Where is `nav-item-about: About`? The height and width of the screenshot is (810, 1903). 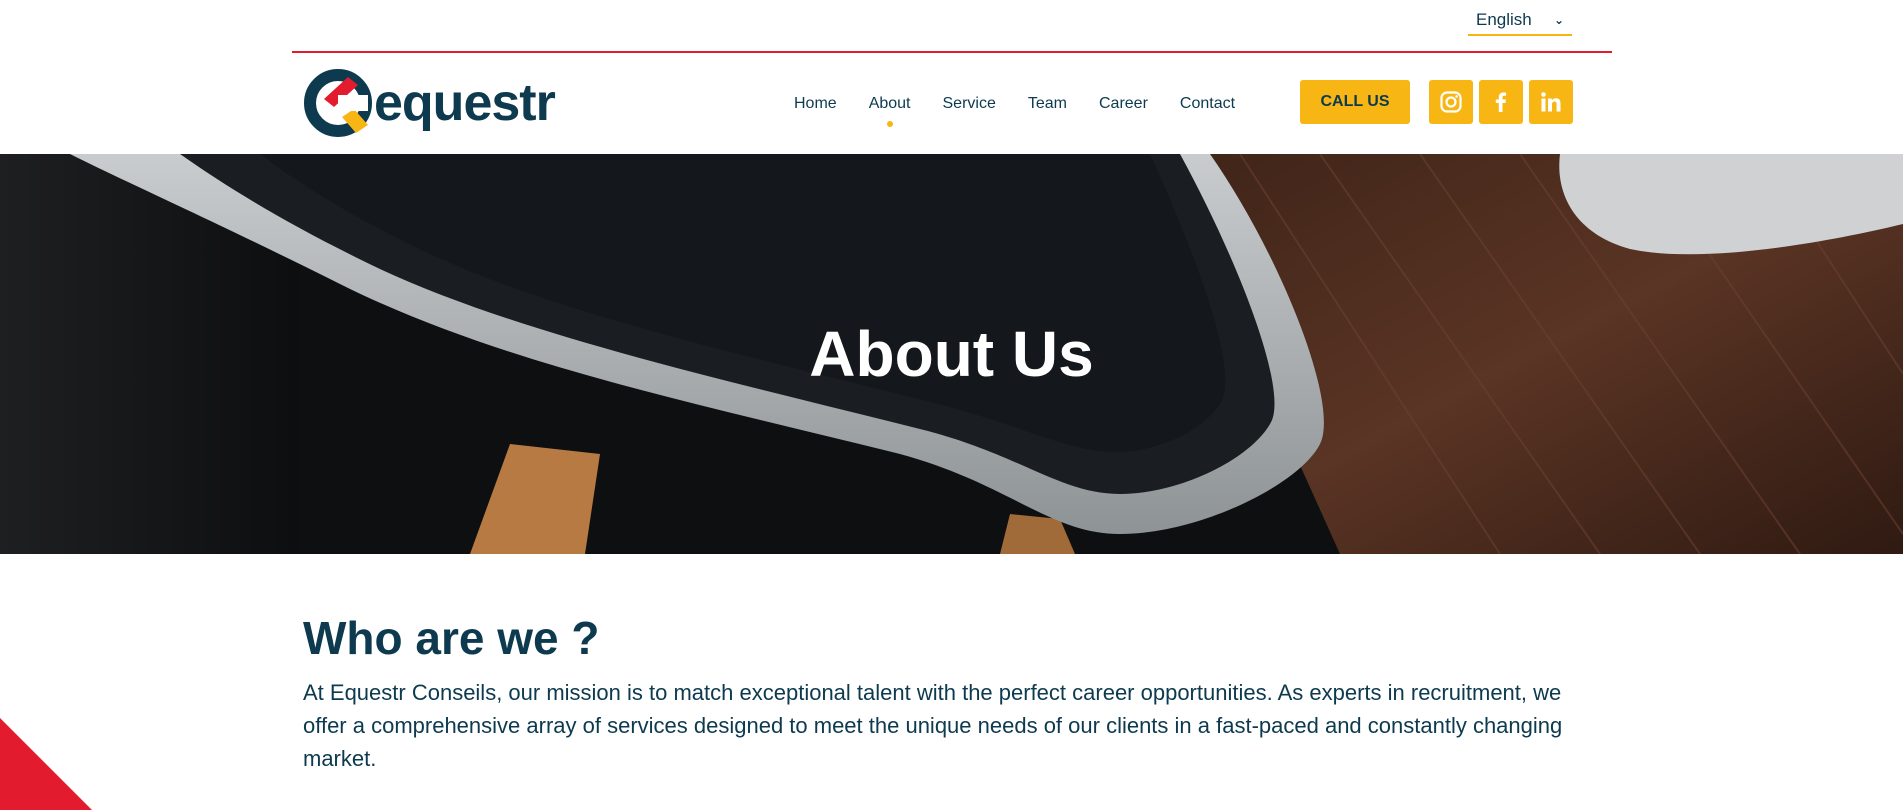 nav-item-about: About is located at coordinates (890, 111).